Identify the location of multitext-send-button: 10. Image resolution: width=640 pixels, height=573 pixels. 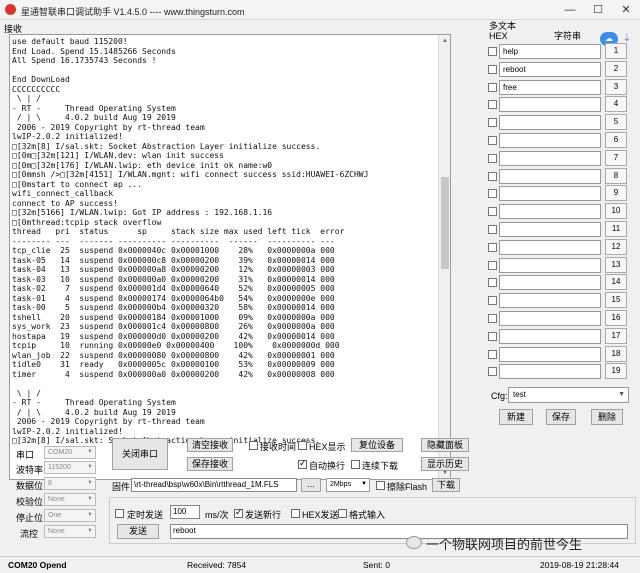
(616, 211).